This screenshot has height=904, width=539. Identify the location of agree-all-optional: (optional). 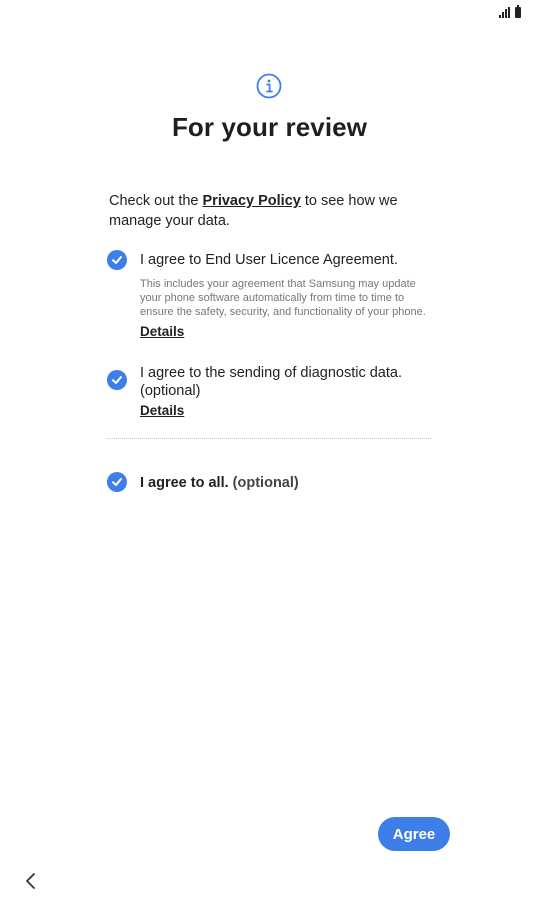
(263, 483).